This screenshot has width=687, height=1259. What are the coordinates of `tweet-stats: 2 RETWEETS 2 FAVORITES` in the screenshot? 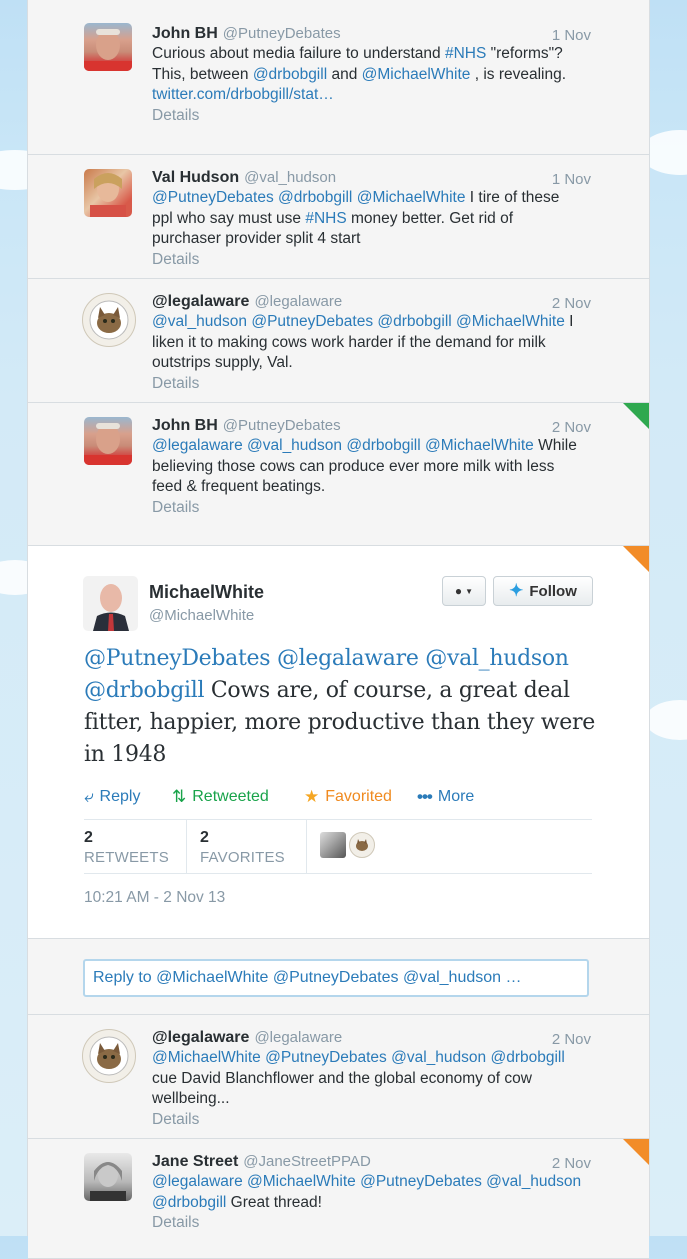 It's located at (338, 846).